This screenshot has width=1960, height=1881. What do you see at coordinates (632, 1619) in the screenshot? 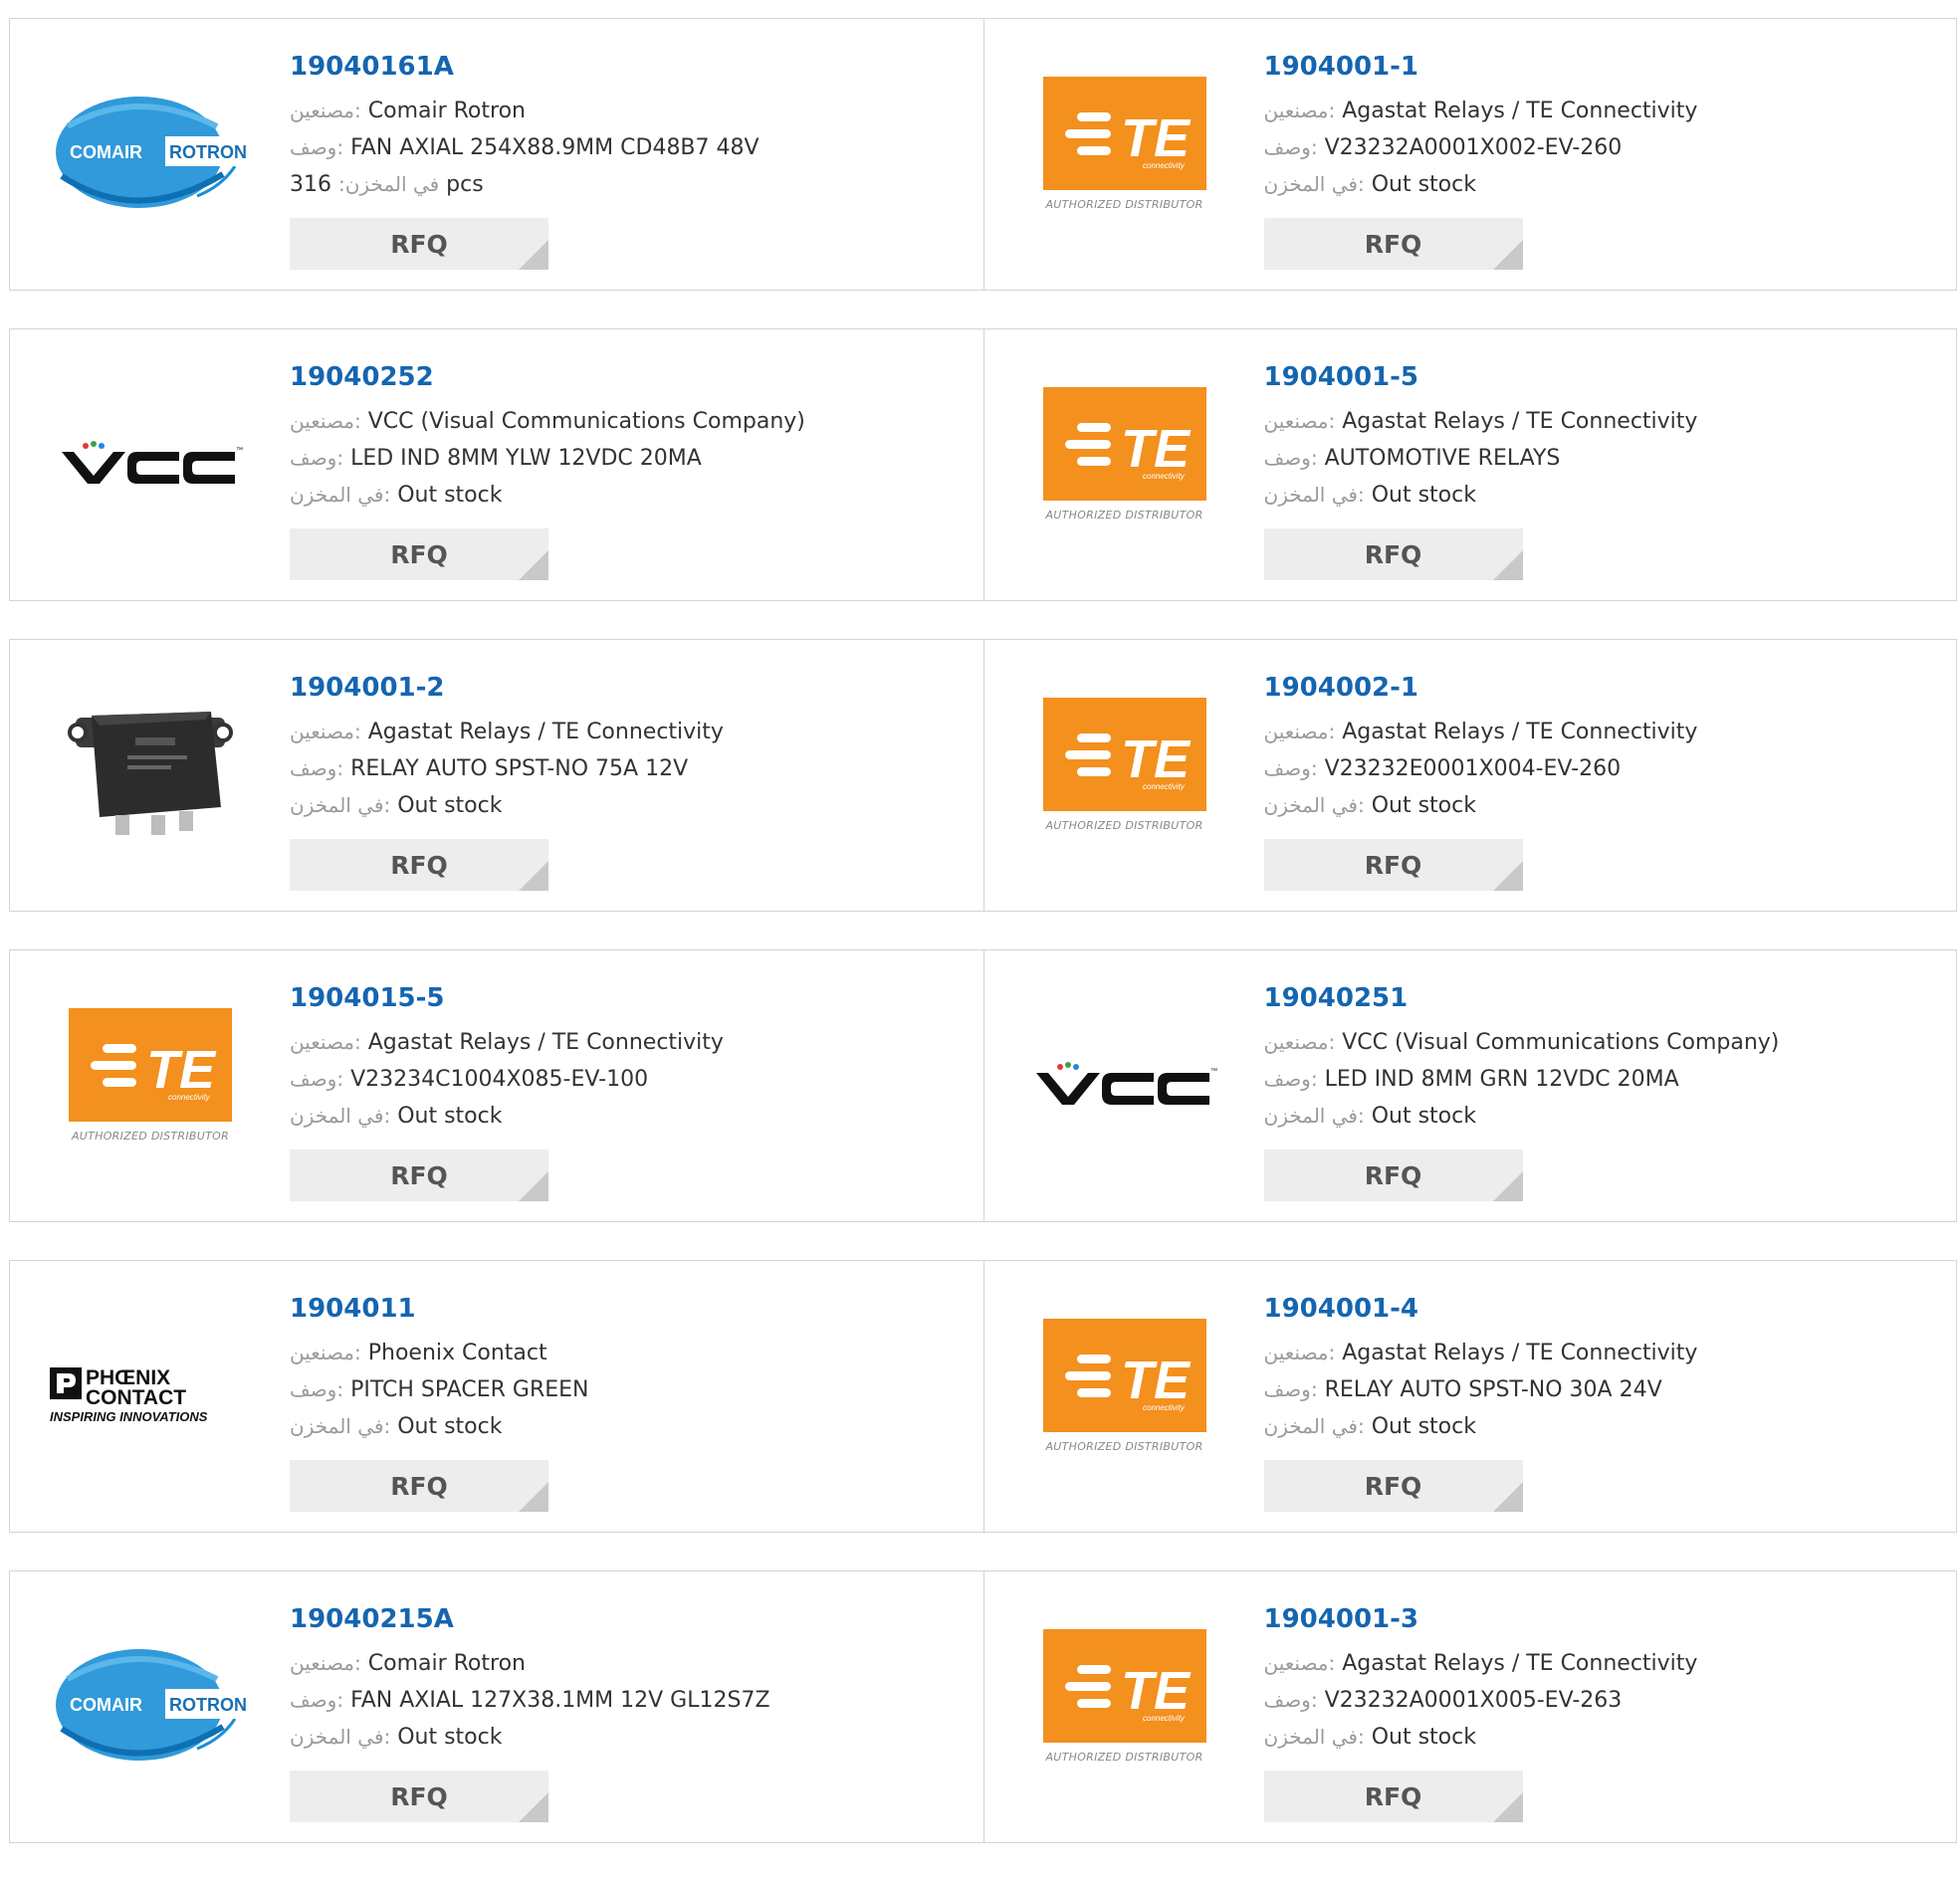
I see `part-number-link: 19040215A` at bounding box center [632, 1619].